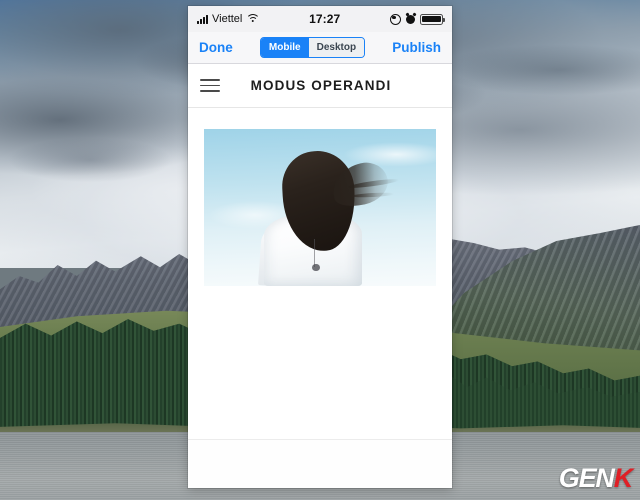 This screenshot has width=640, height=500. I want to click on preview-mode-segmented-control: Mobile Desktop, so click(312, 47).